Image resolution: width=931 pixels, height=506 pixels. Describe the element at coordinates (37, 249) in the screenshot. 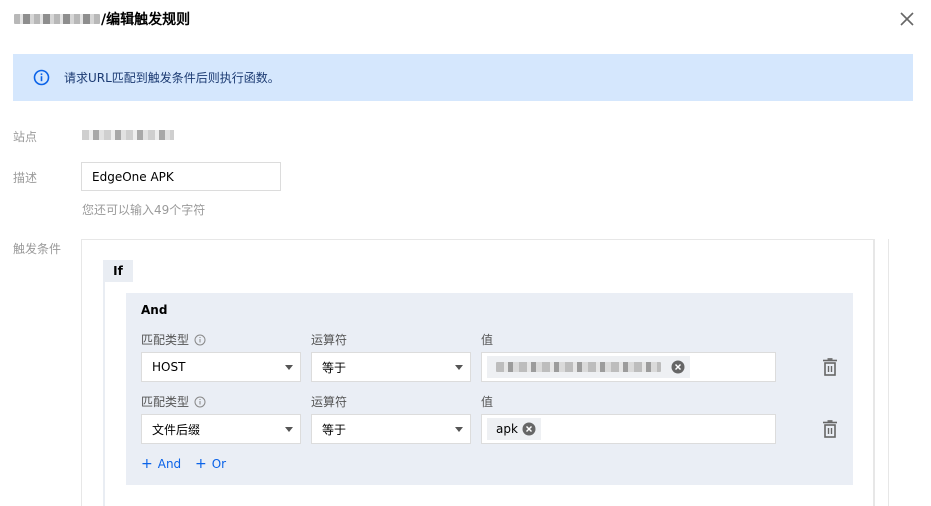

I see `trigger-label: 触发条件` at that location.